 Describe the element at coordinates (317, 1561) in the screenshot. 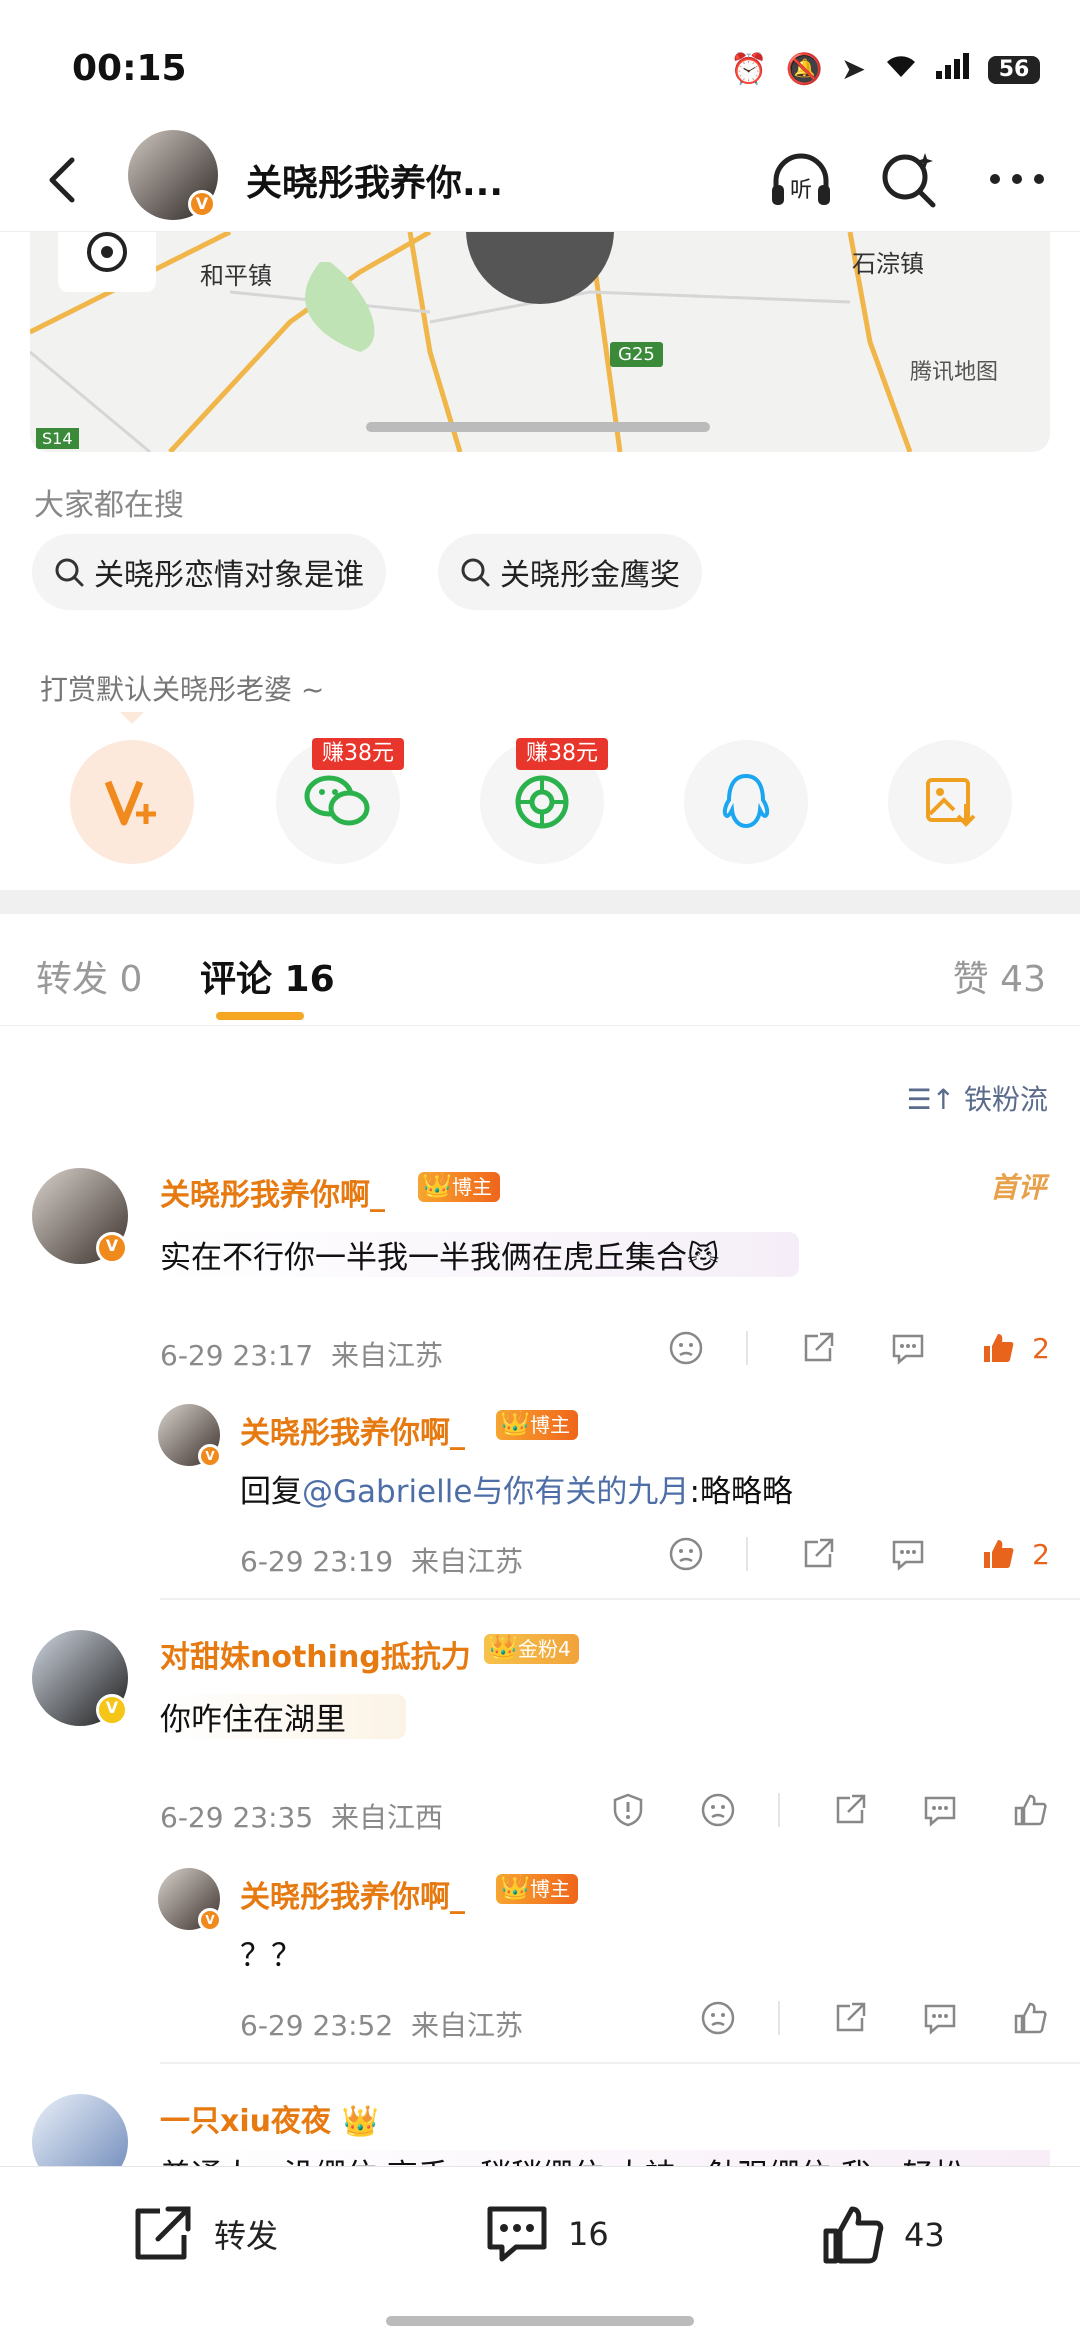

I see `comment-time: 6-29 23:19` at that location.